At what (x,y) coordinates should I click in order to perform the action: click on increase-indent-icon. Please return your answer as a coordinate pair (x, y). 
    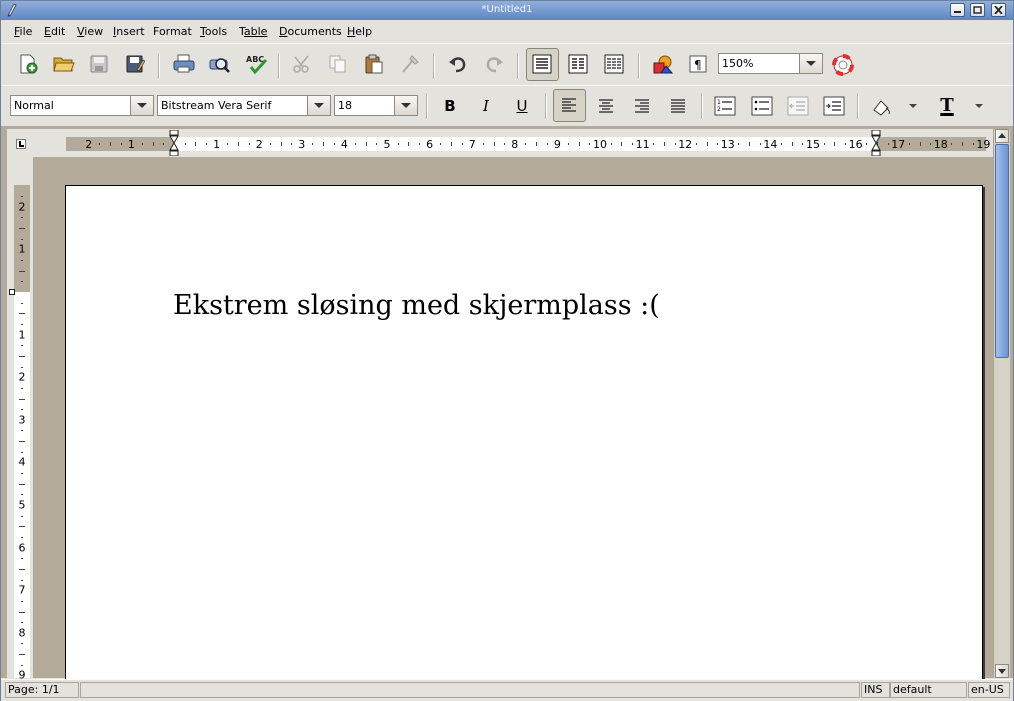
    Looking at the image, I should click on (833, 106).